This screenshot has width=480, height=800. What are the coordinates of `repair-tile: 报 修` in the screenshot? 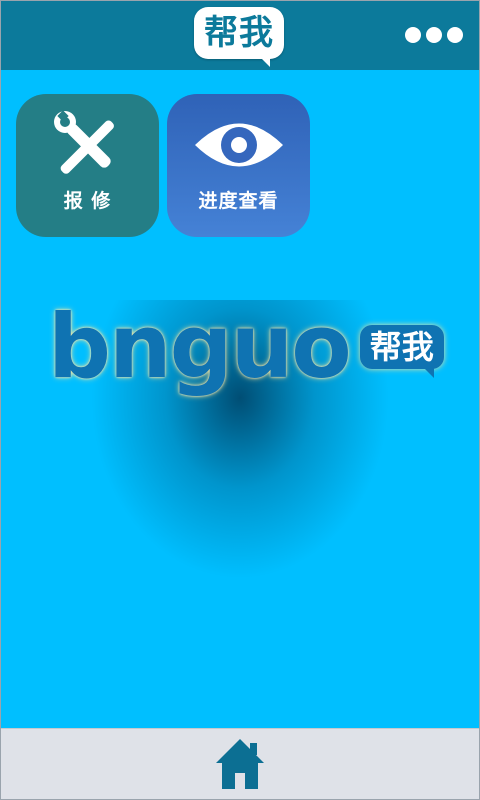 It's located at (87, 165).